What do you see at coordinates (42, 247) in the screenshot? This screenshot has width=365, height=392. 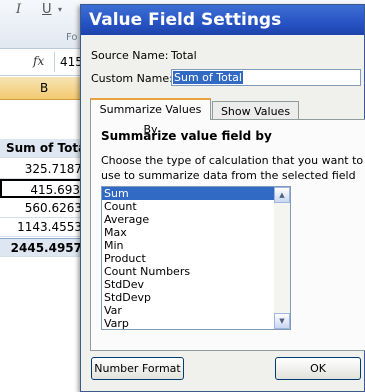 I see `grand-total-cell: 2445.4957` at bounding box center [42, 247].